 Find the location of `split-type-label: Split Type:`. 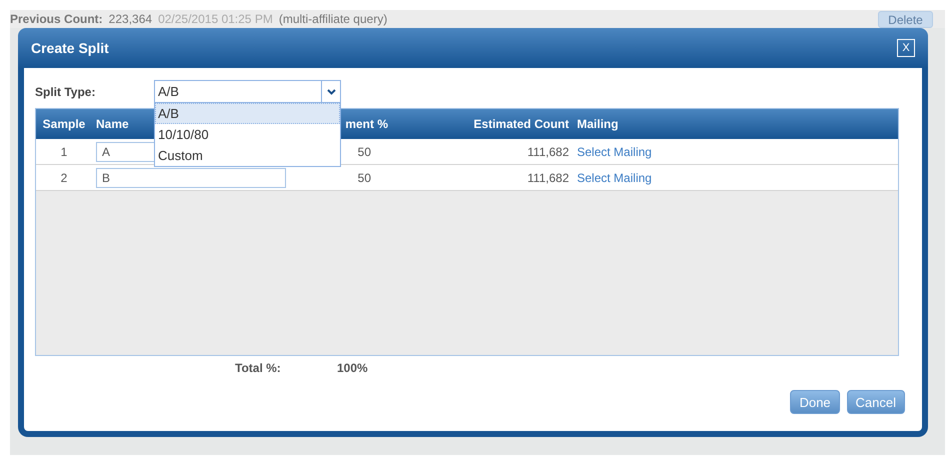

split-type-label: Split Type: is located at coordinates (65, 91).